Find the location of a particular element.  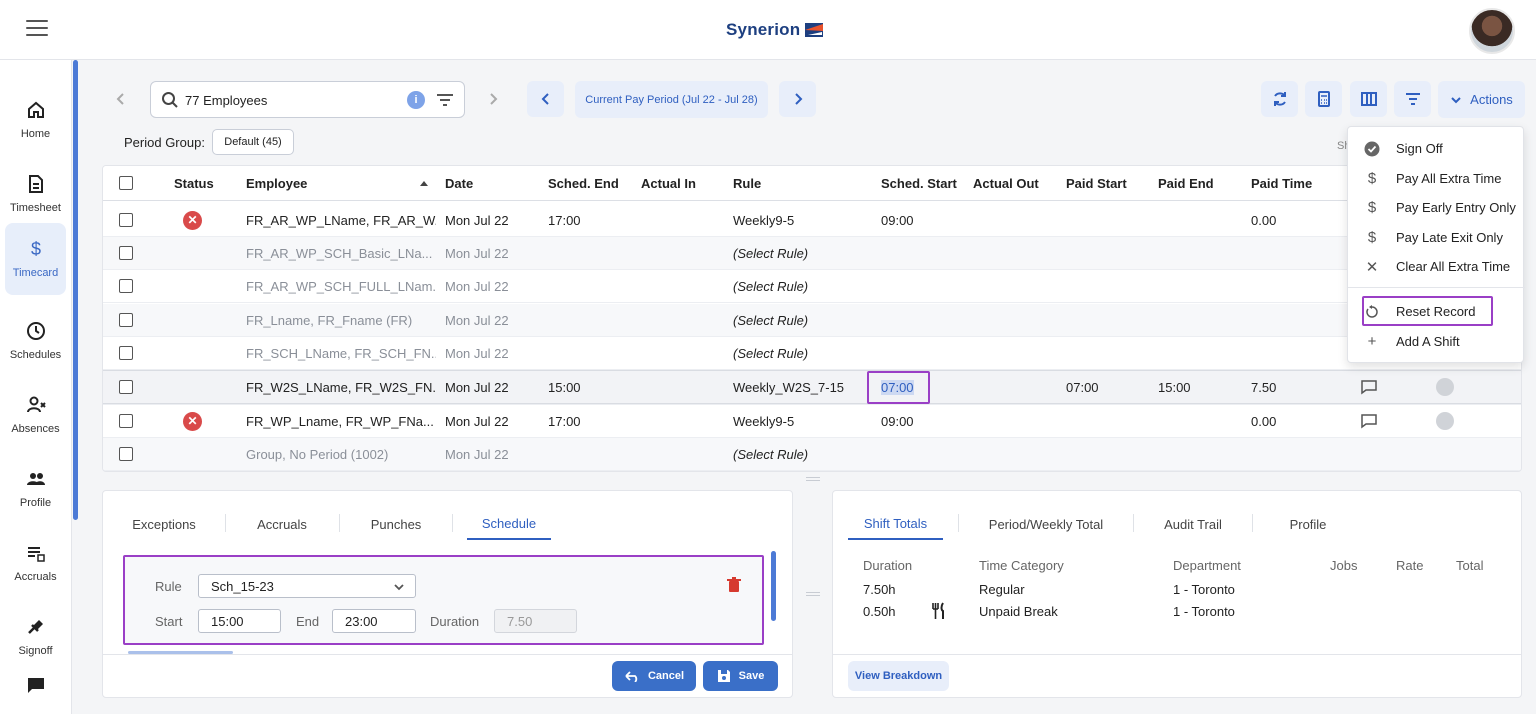

rule-select: Sch_15-23 is located at coordinates (307, 586).